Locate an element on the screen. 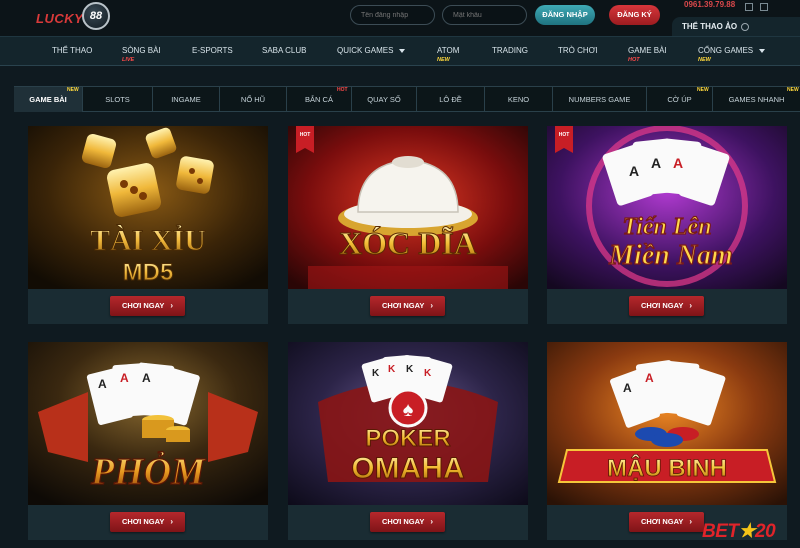  password-input is located at coordinates (484, 15).